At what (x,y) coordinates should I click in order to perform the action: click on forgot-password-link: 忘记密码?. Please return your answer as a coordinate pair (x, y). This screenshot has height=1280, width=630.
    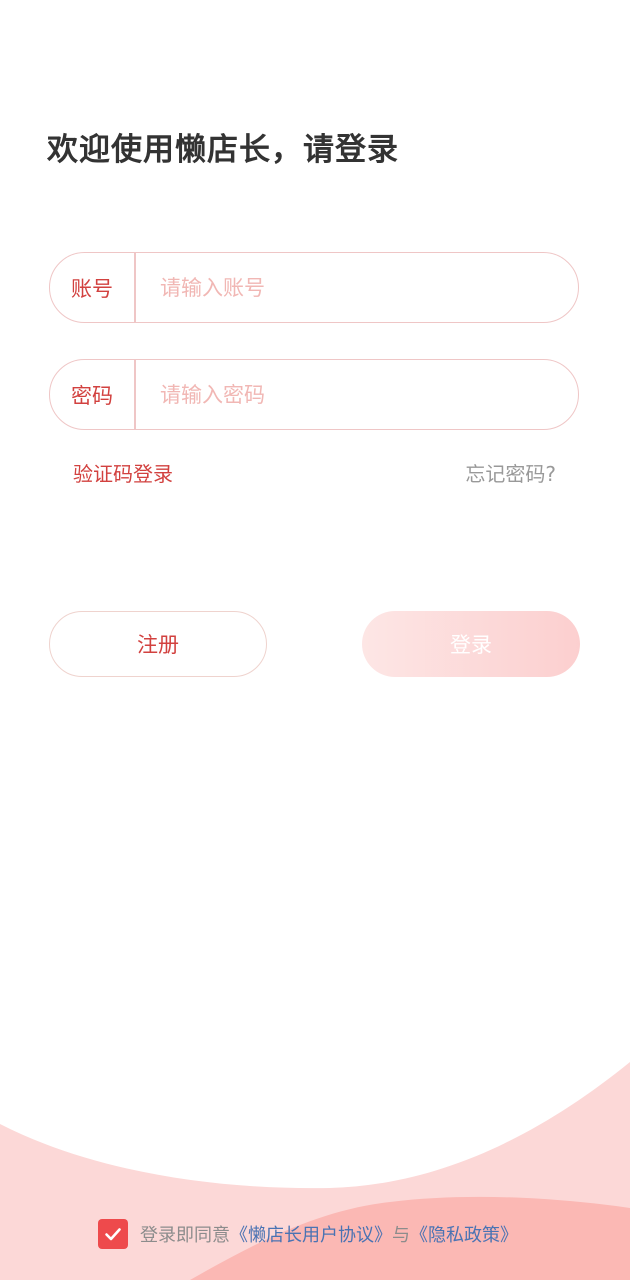
    Looking at the image, I should click on (510, 472).